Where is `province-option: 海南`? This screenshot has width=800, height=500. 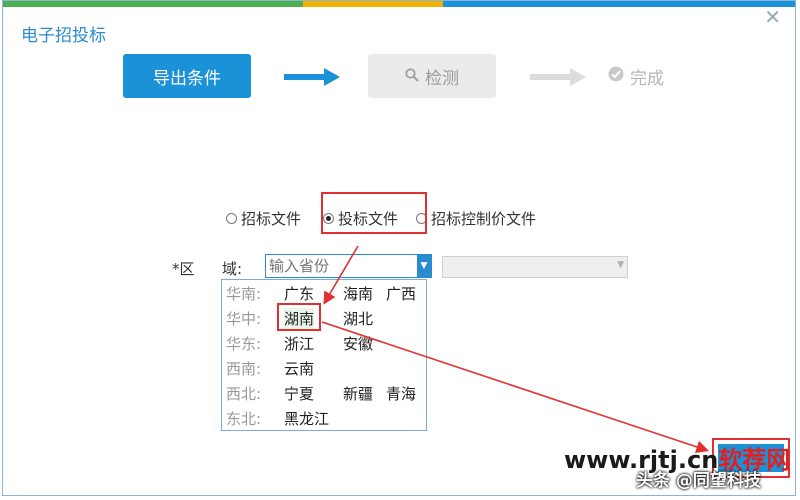
province-option: 海南 is located at coordinates (358, 293).